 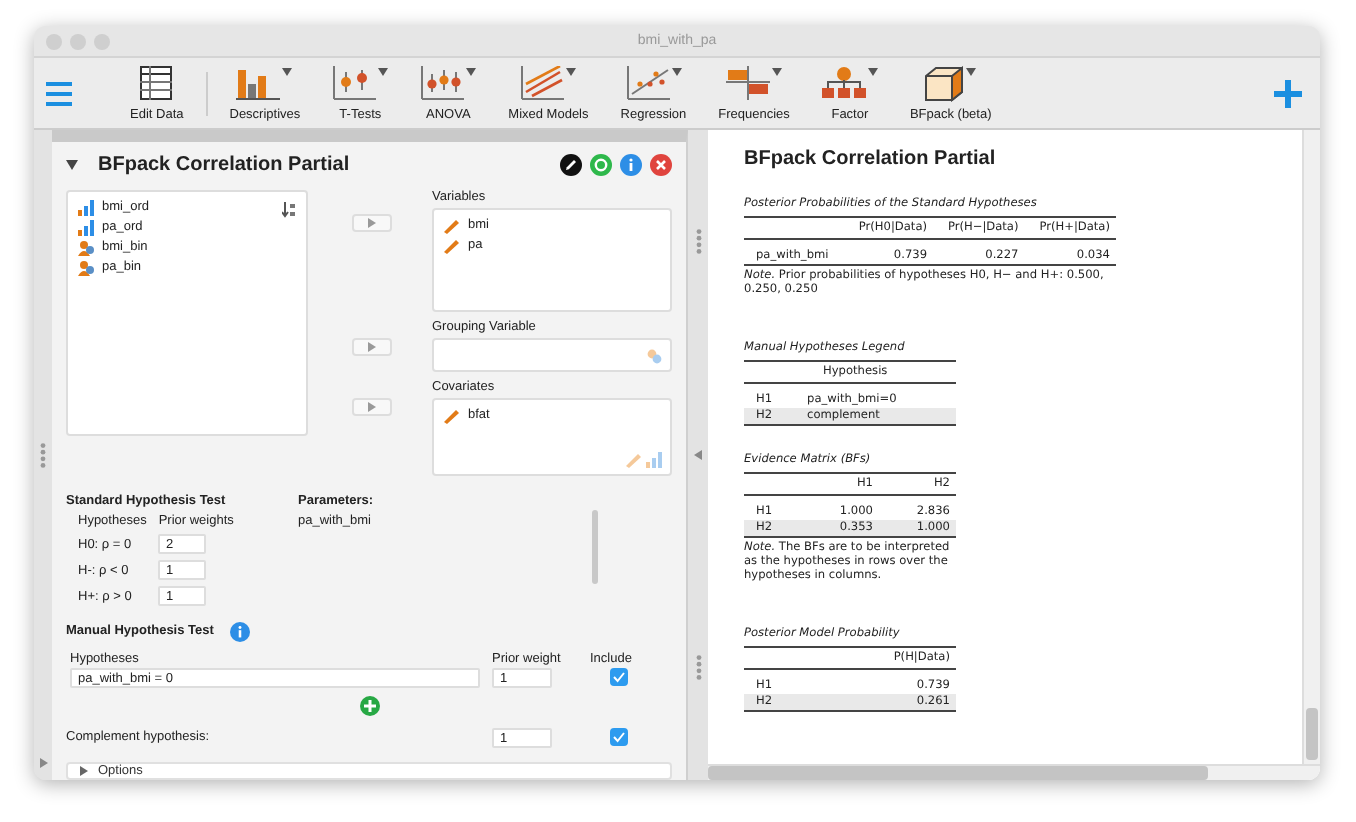 I want to click on table-icon, so click(x=156, y=82).